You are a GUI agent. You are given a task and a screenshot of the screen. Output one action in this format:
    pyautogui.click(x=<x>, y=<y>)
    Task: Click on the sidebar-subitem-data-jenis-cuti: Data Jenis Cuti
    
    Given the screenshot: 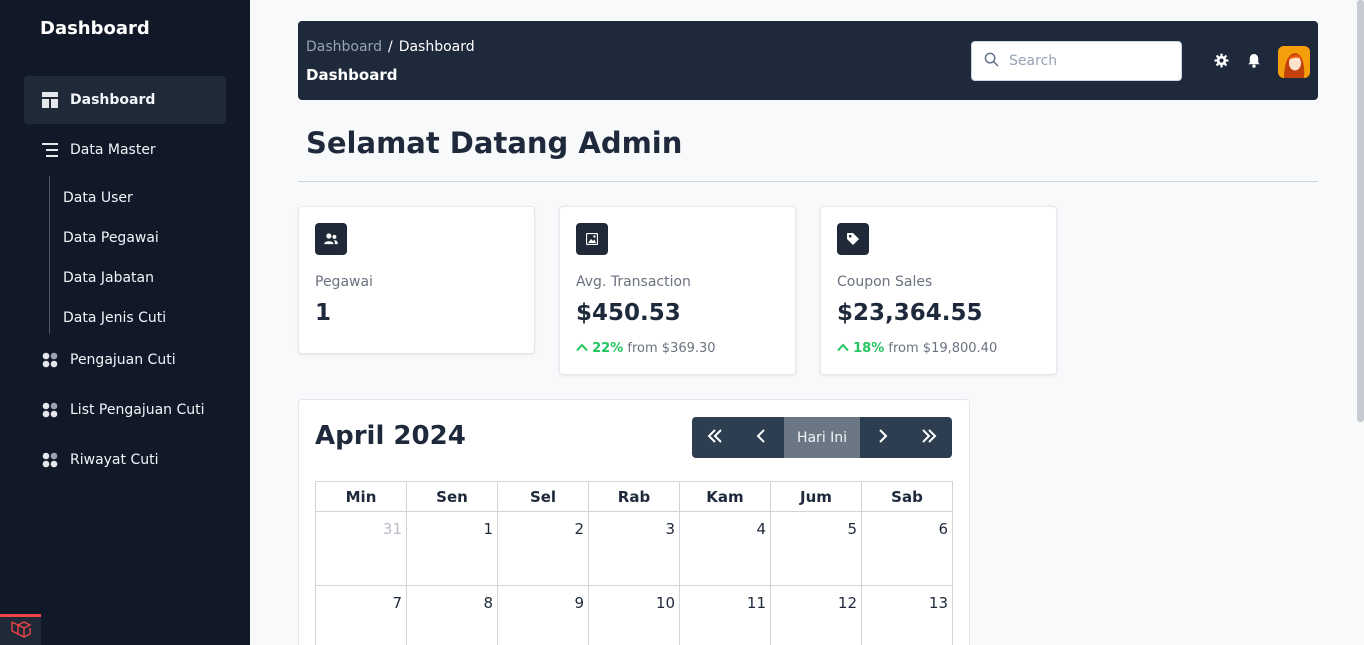 What is the action you would take?
    pyautogui.click(x=114, y=318)
    